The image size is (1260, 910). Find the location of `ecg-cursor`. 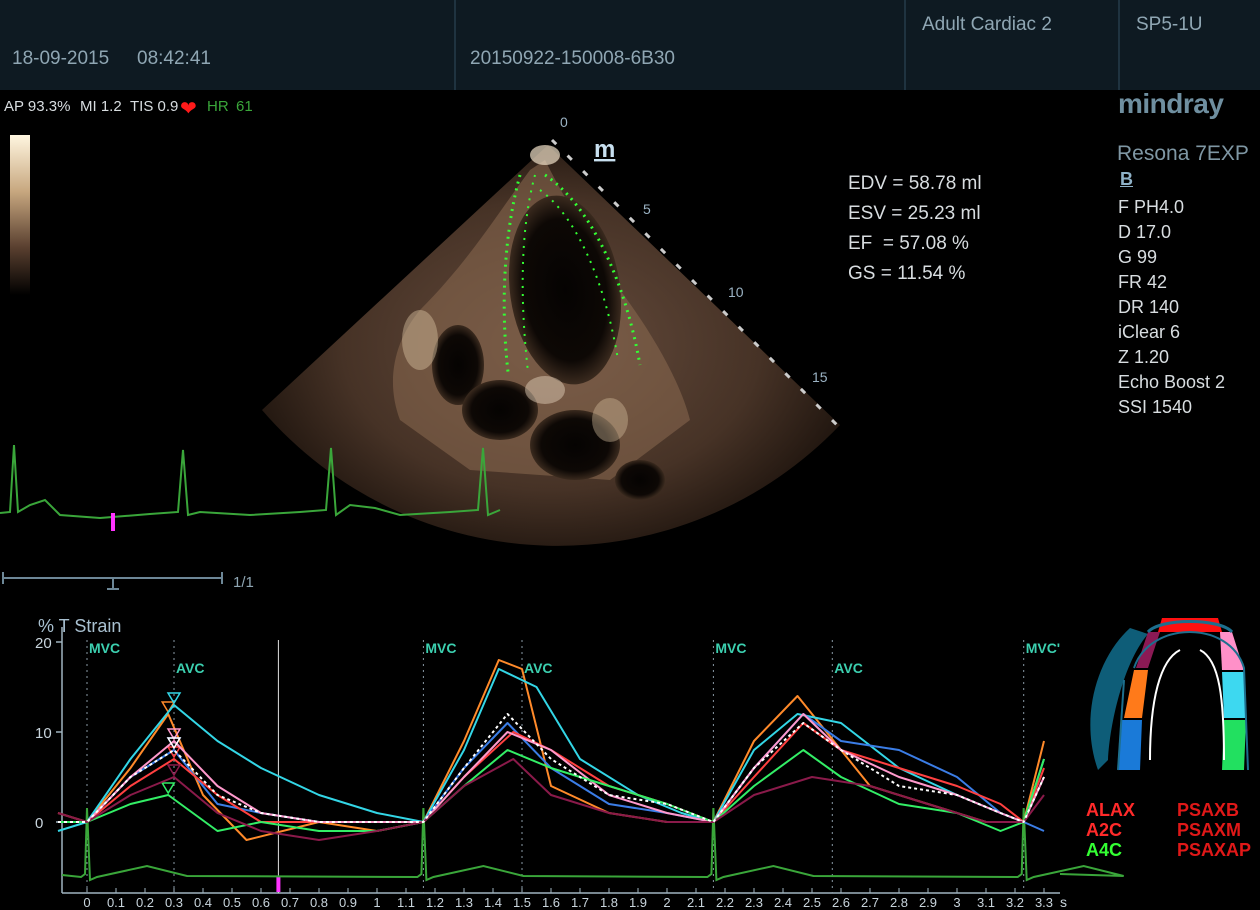

ecg-cursor is located at coordinates (113, 522).